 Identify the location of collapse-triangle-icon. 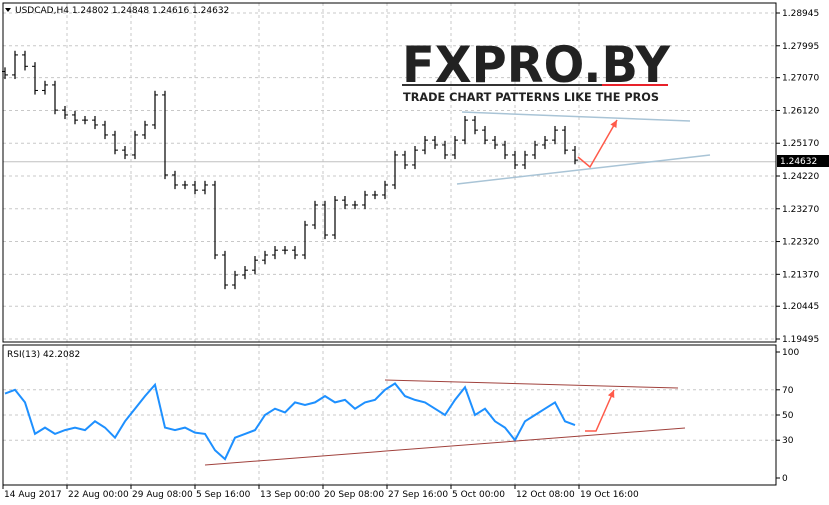
(8, 10).